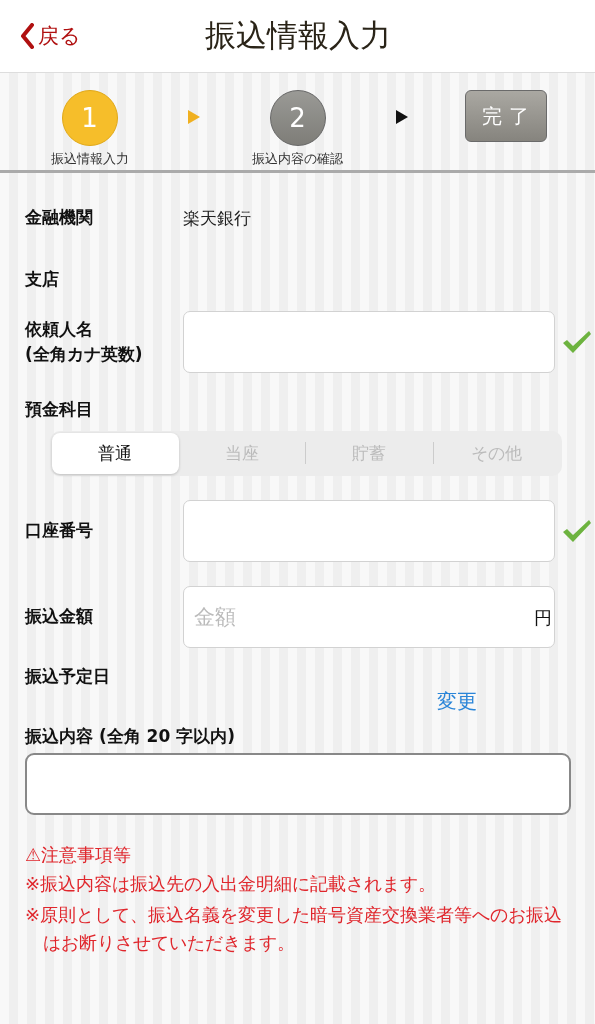 The height and width of the screenshot is (1024, 595). I want to click on back-button: 戻る, so click(40, 36).